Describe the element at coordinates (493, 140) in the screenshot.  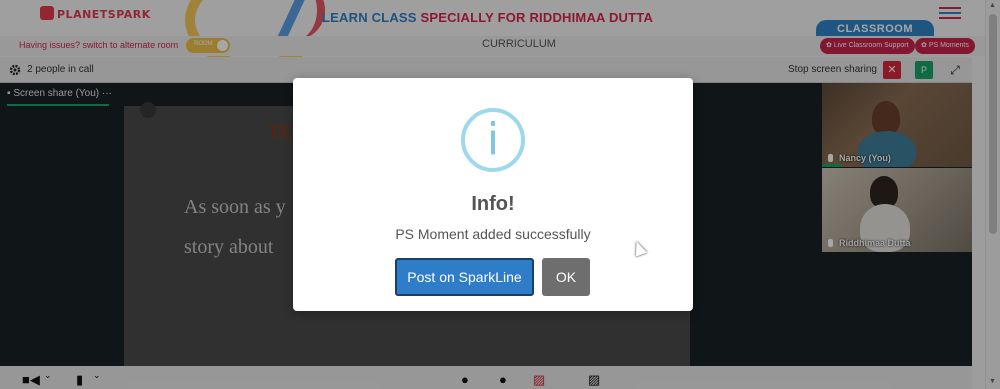
I see `info-icon: i` at that location.